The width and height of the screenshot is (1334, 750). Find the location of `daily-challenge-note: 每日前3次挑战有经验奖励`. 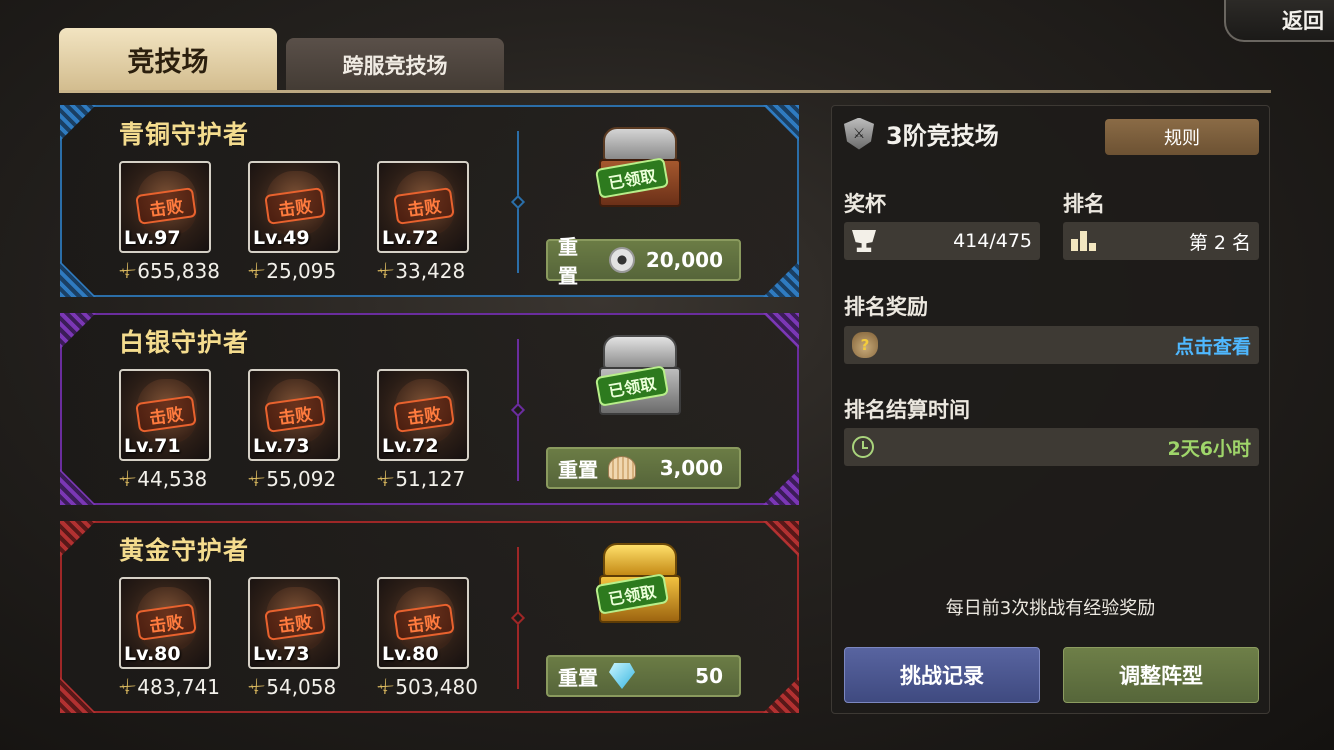

daily-challenge-note: 每日前3次挑战有经验奖励 is located at coordinates (1050, 608).